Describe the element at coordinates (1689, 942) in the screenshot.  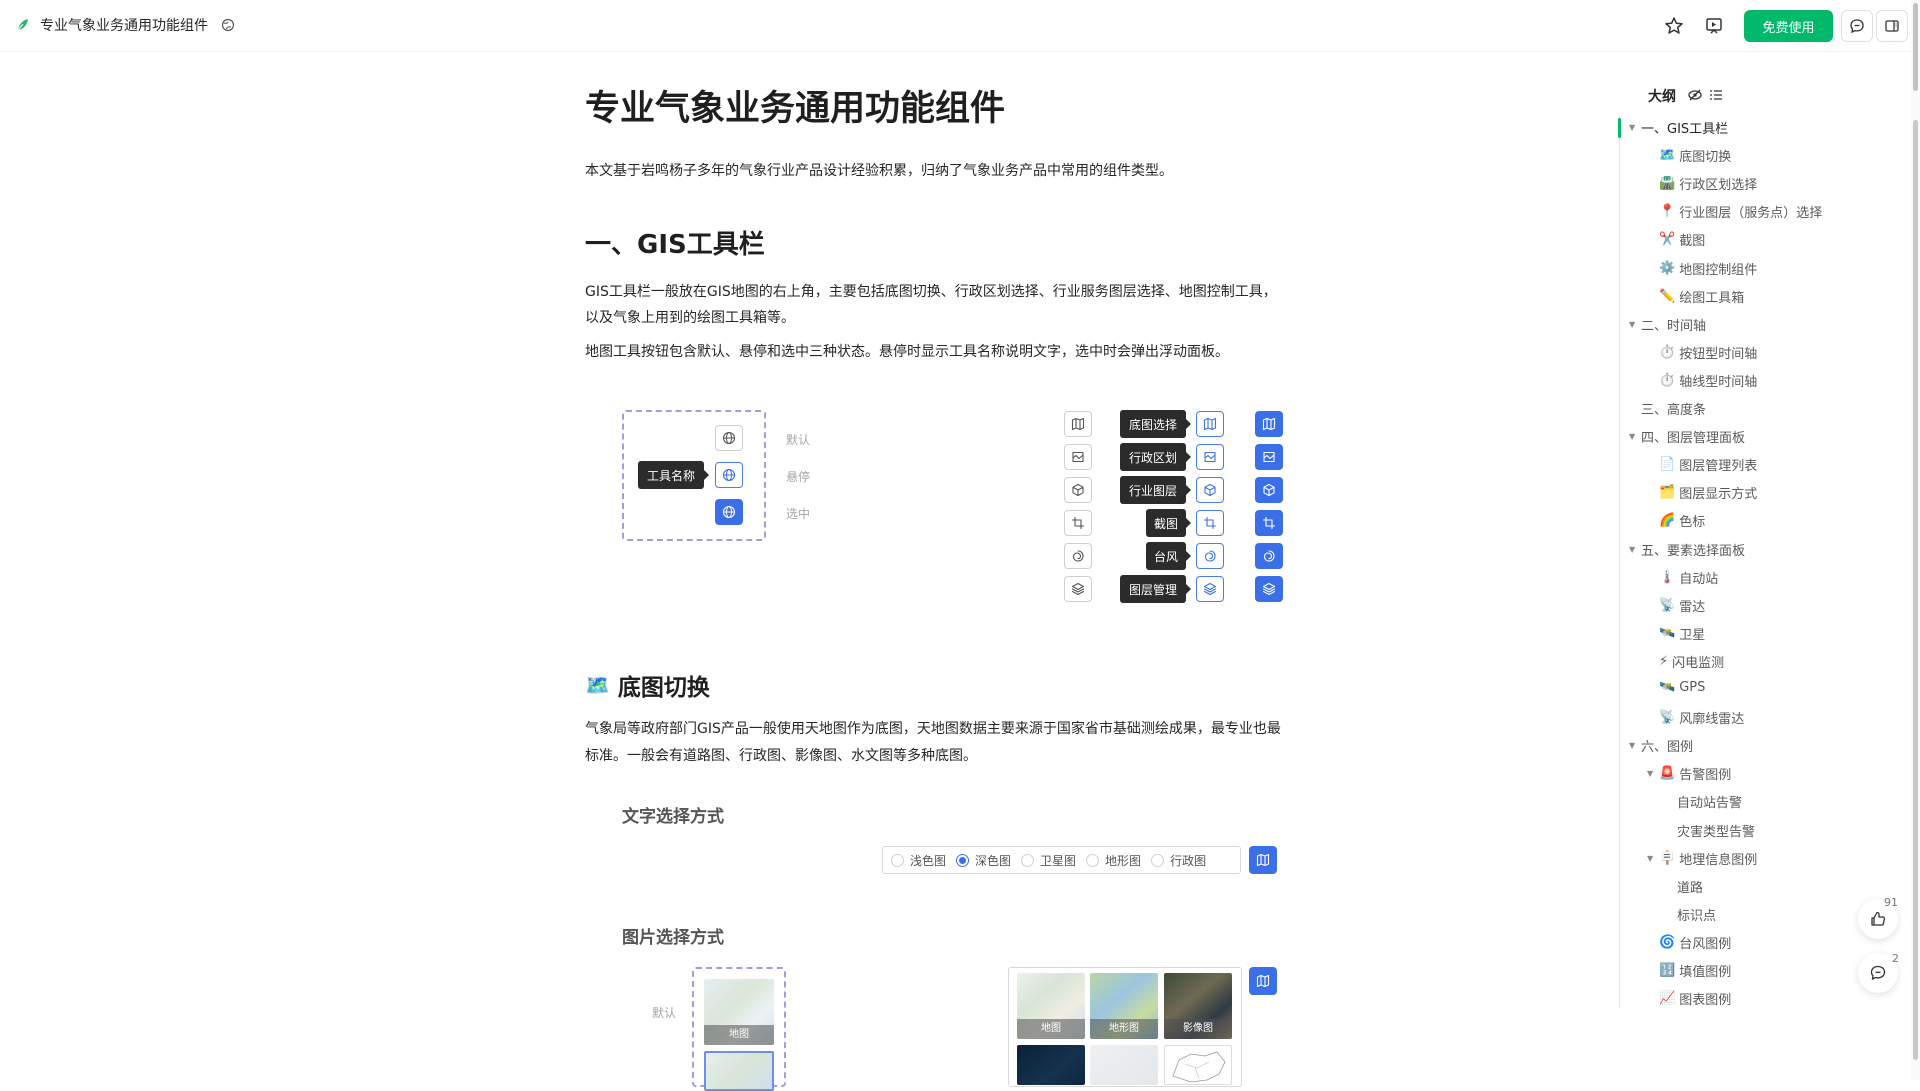
I see `outline-item: 🌀 台风图例` at that location.